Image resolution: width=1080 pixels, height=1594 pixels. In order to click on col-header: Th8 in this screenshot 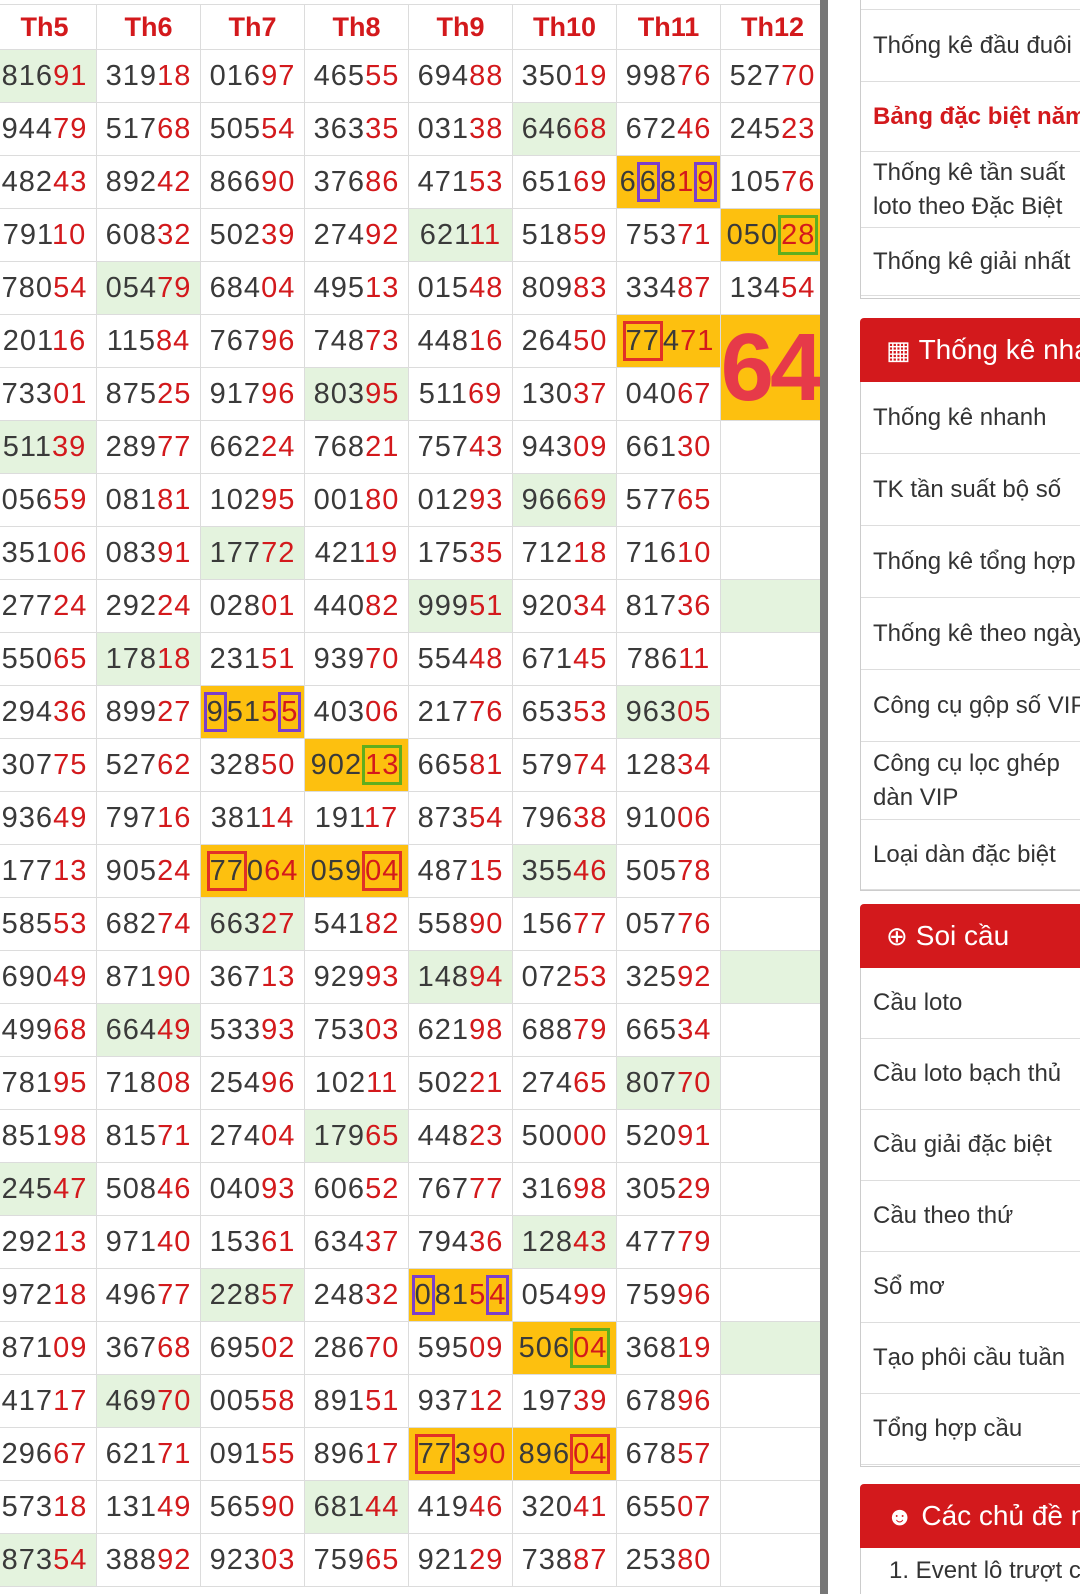, I will do `click(356, 27)`.